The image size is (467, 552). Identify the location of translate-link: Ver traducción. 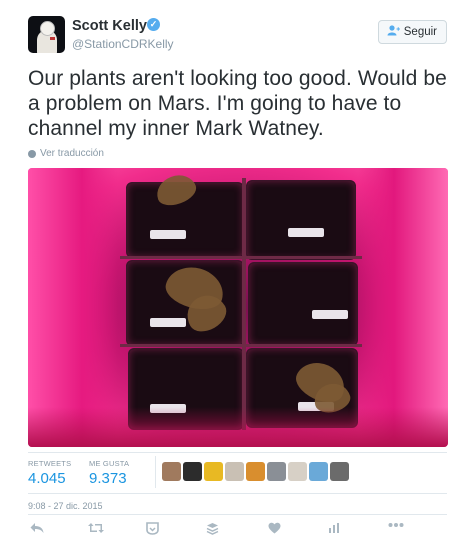
(66, 153).